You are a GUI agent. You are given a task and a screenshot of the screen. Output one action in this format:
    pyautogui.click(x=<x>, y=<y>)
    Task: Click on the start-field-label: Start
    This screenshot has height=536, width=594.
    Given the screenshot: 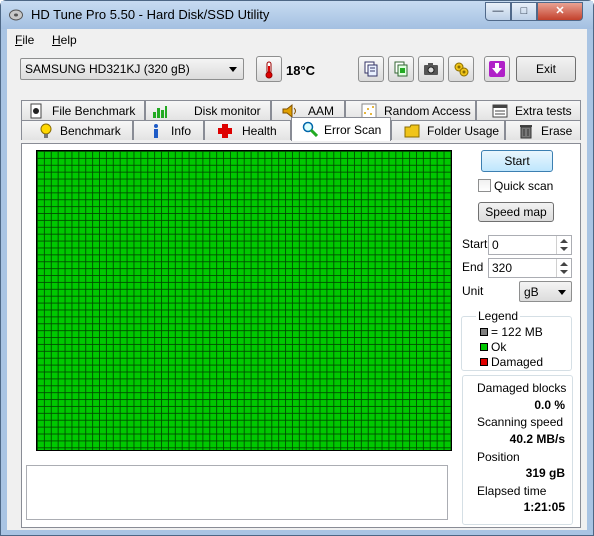 What is the action you would take?
    pyautogui.click(x=475, y=244)
    